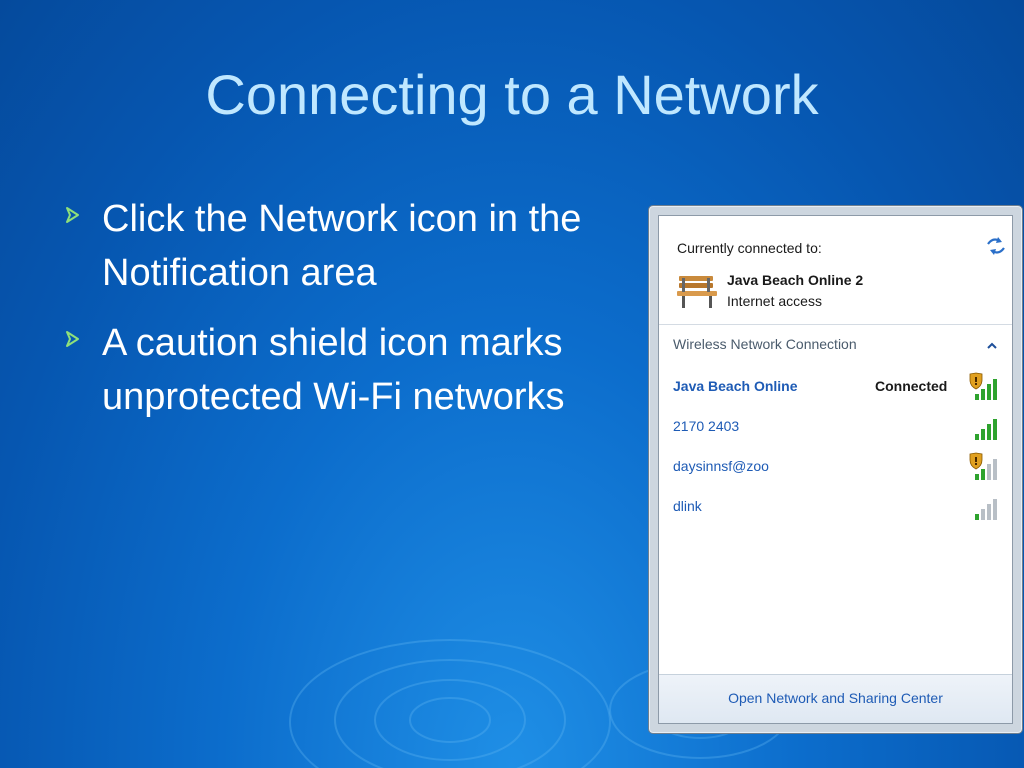 This screenshot has height=768, width=1024. I want to click on open-network-sharing-center-link: Open Network and Sharing Center, so click(835, 698).